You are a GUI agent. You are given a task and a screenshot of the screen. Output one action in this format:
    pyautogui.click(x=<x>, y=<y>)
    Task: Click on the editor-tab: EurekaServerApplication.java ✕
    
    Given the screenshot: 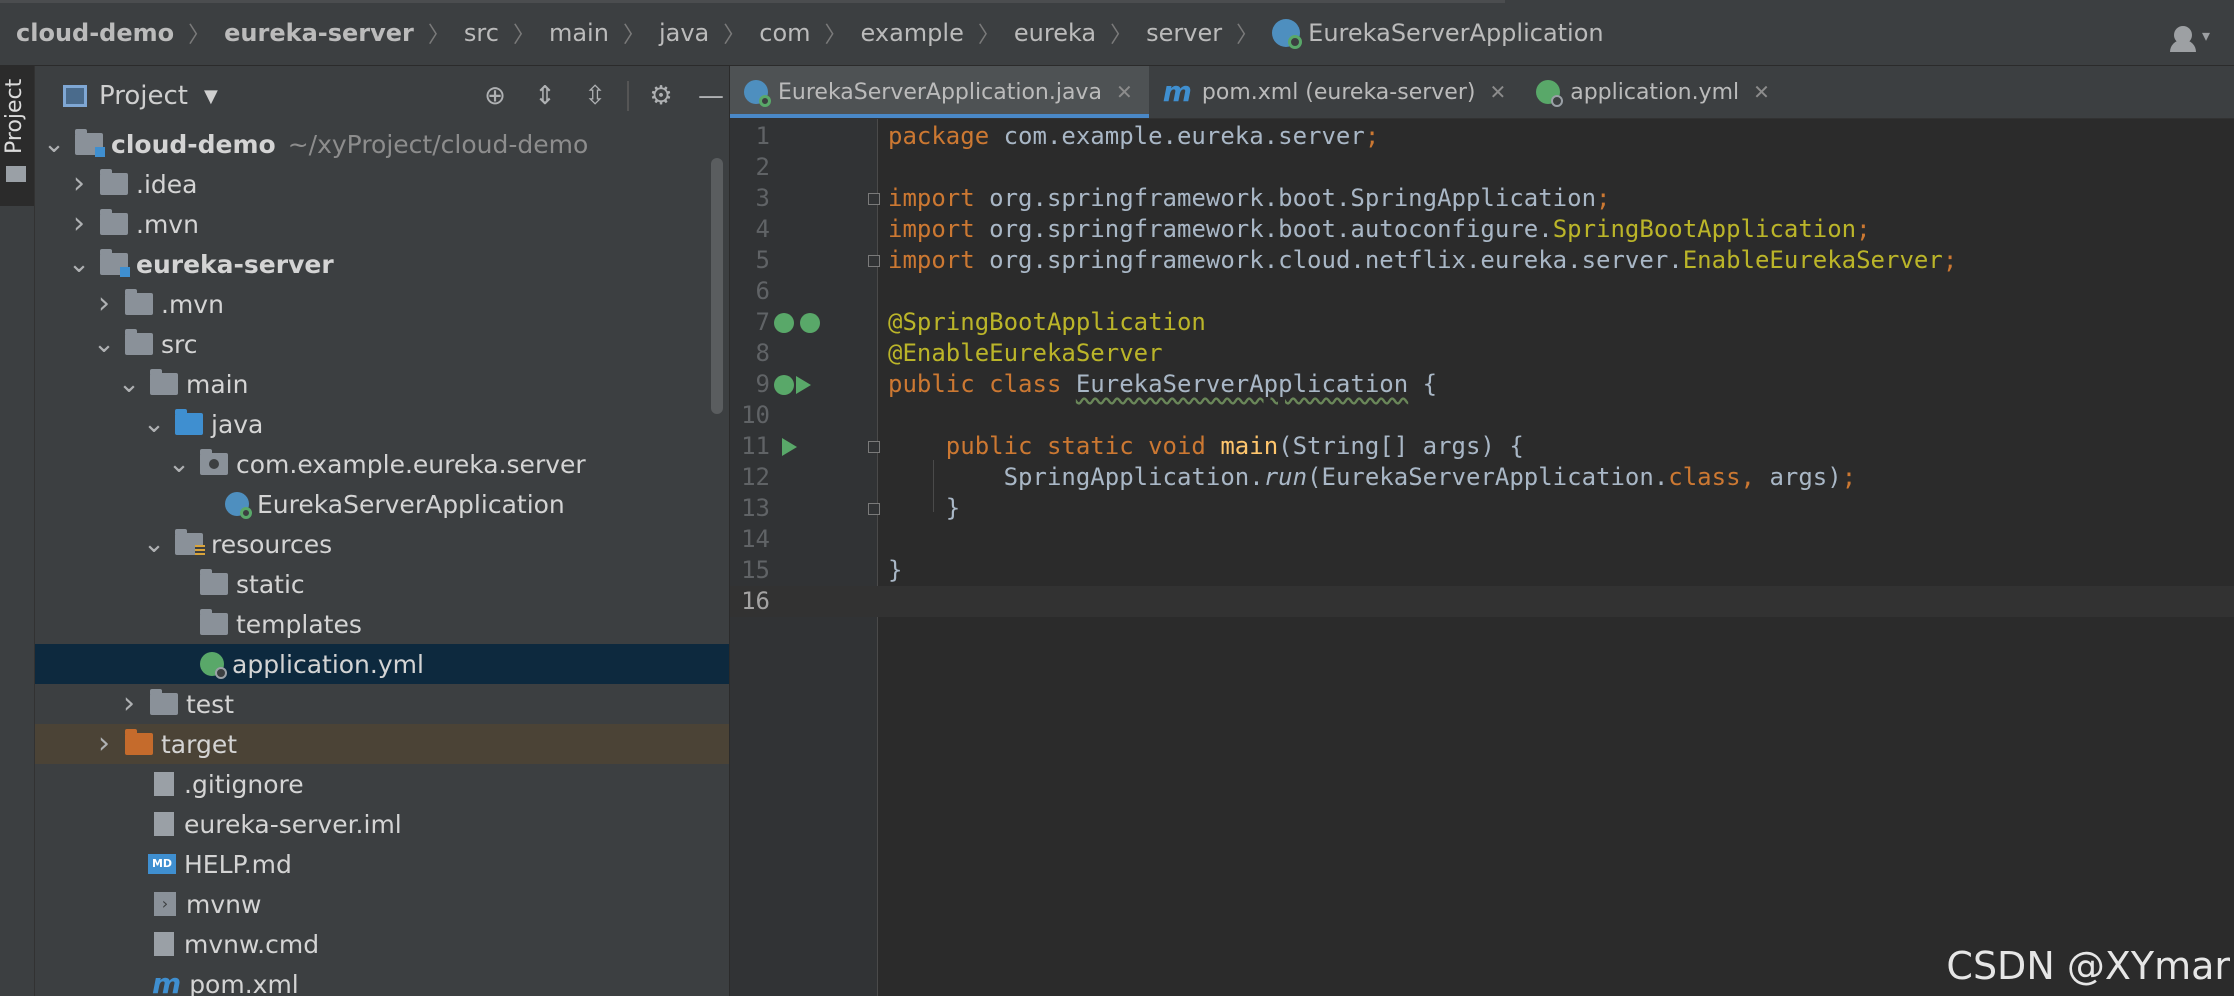 What is the action you would take?
    pyautogui.click(x=939, y=92)
    